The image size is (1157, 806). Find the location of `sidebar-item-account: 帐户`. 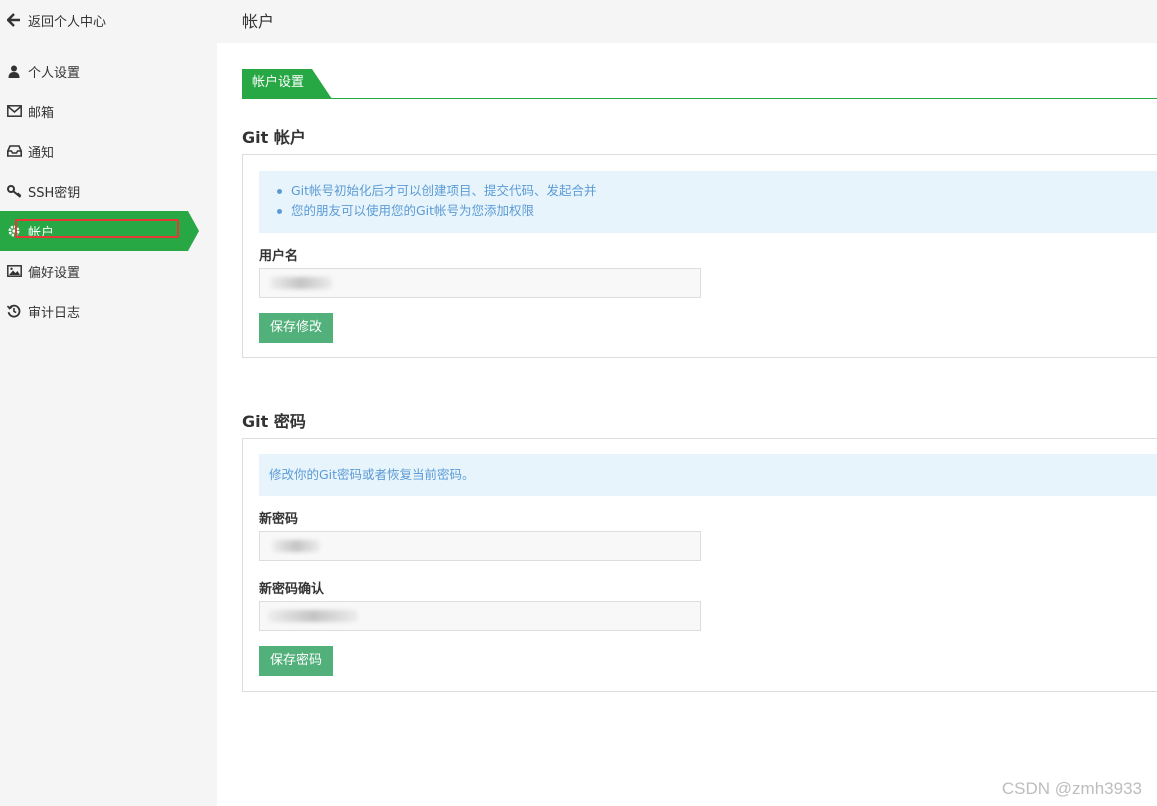

sidebar-item-account: 帐户 is located at coordinates (108, 231).